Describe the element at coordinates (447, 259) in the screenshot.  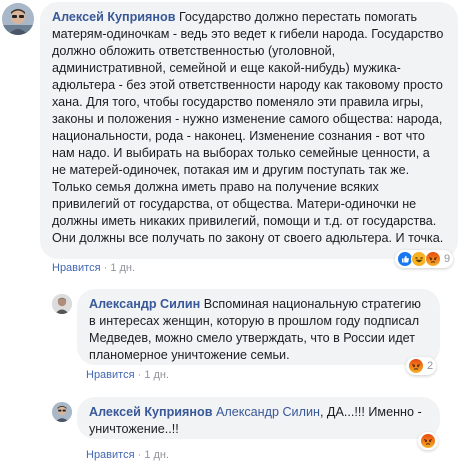
I see `reaction-count: 9` at that location.